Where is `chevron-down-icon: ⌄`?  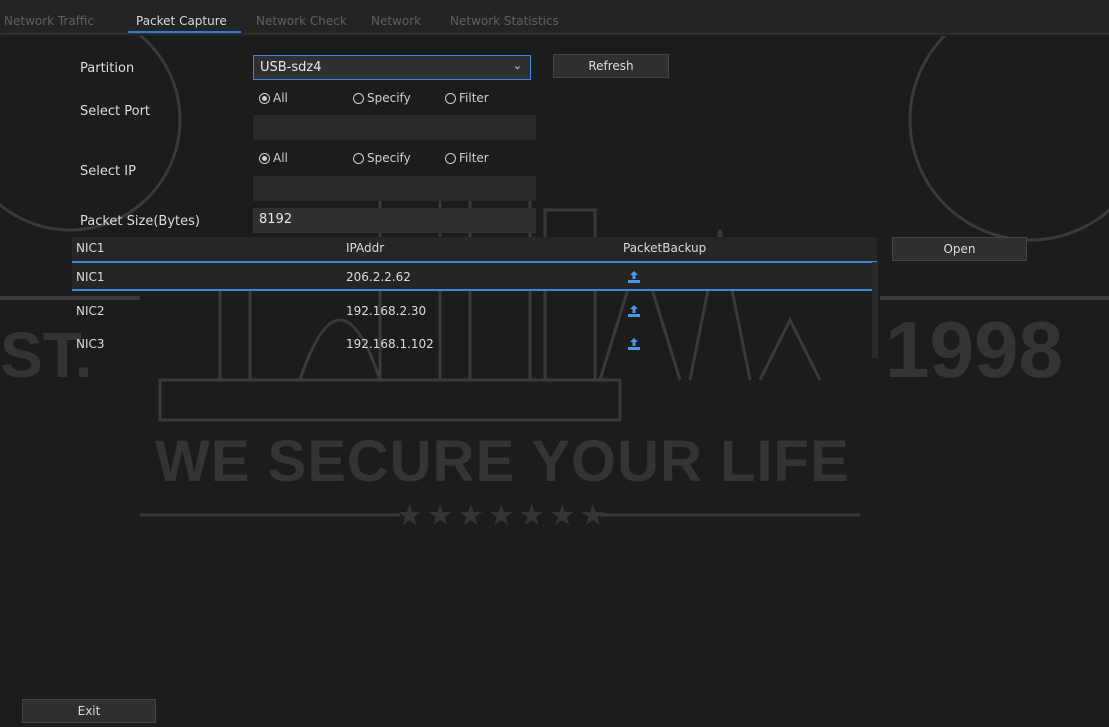
chevron-down-icon: ⌄ is located at coordinates (517, 65).